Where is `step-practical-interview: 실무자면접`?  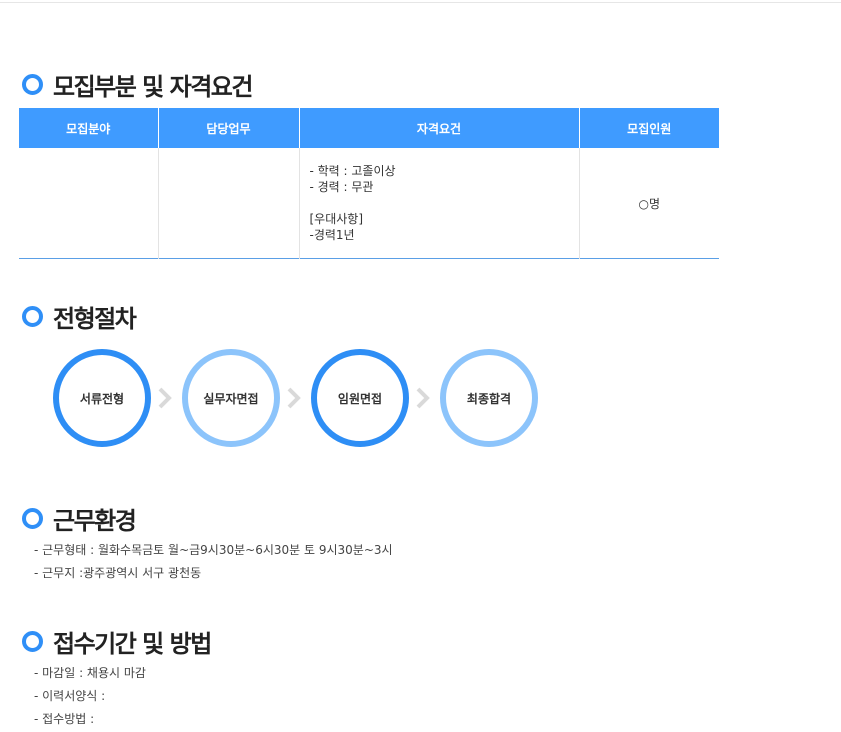 step-practical-interview: 실무자면접 is located at coordinates (231, 398).